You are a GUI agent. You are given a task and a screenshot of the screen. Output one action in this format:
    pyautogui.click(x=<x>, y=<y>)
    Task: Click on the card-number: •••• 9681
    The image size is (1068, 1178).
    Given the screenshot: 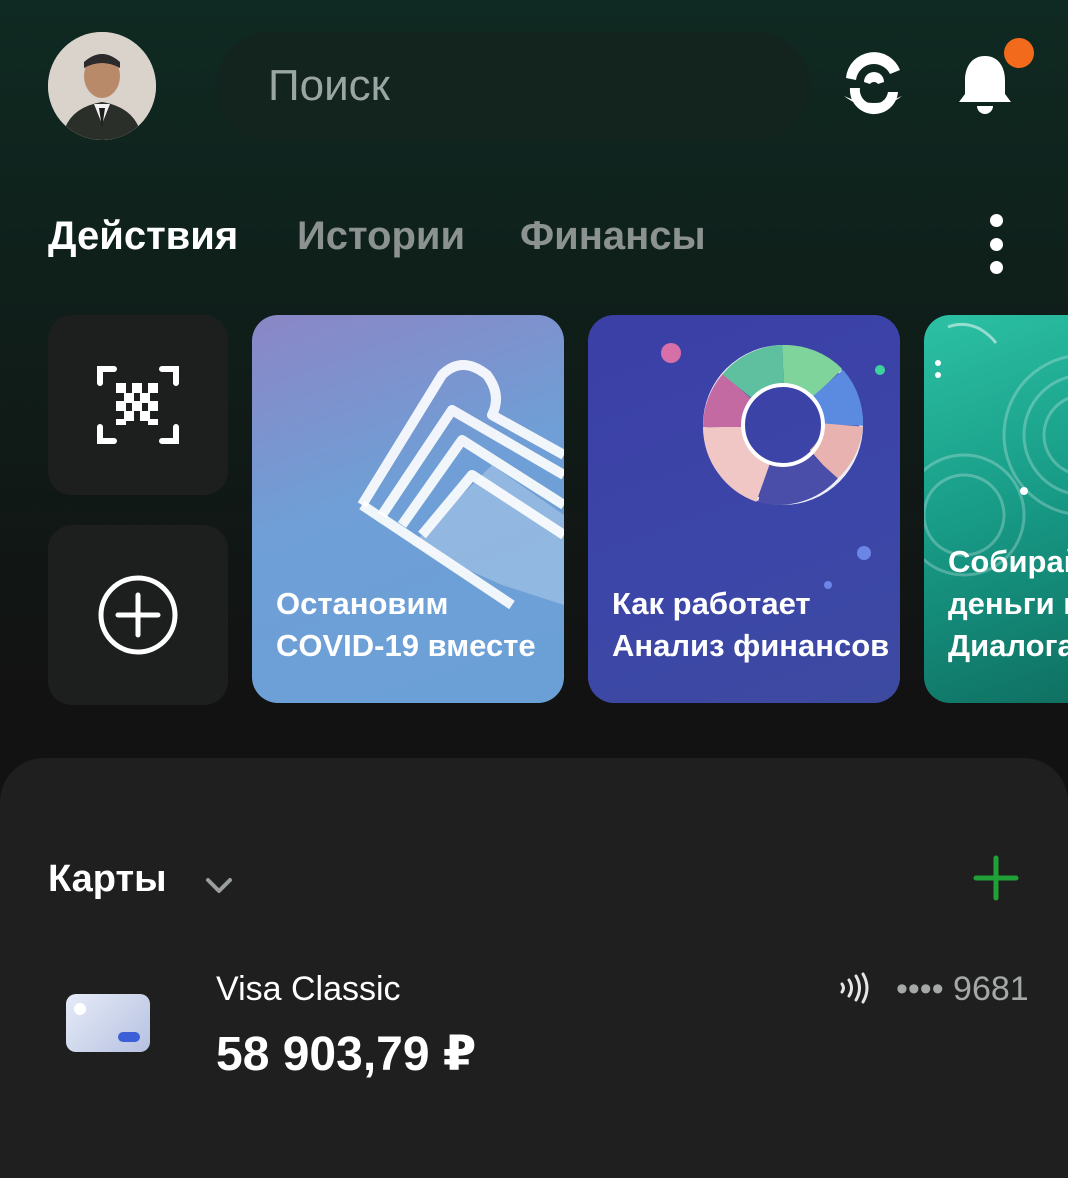 What is the action you would take?
    pyautogui.click(x=962, y=989)
    